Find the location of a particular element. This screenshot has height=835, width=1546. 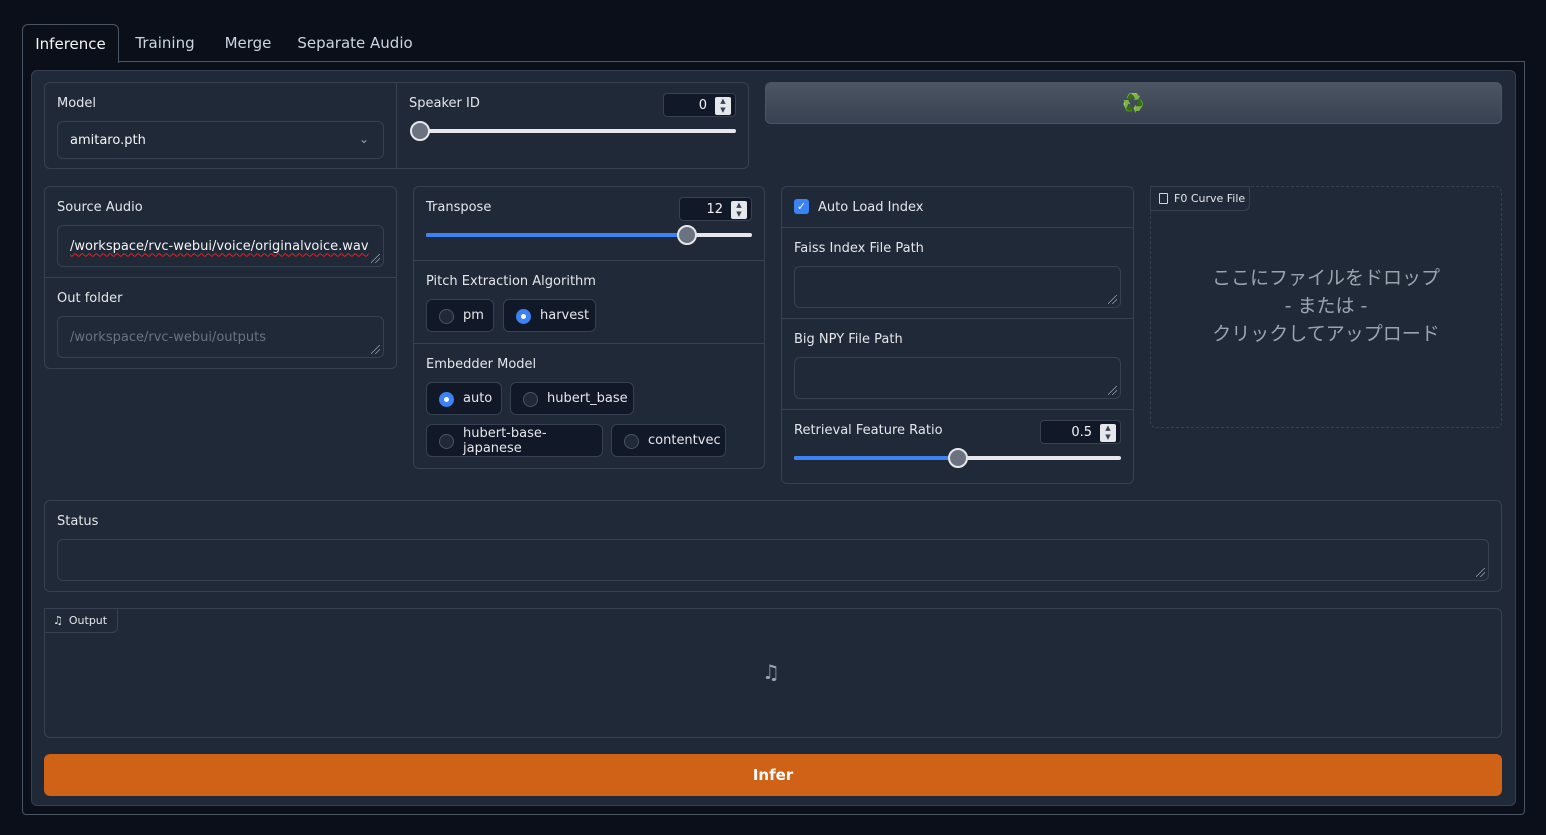

pitch-option-pm: pm is located at coordinates (460, 315).